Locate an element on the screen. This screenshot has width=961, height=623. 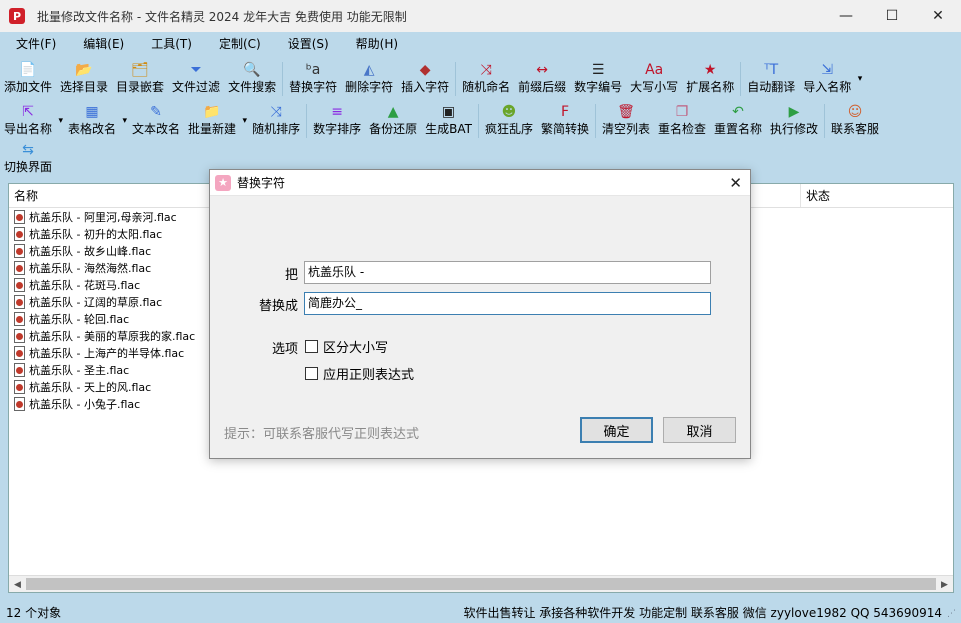
switch-view-button: ⇆ 切换界面 is located at coordinates (28, 159).